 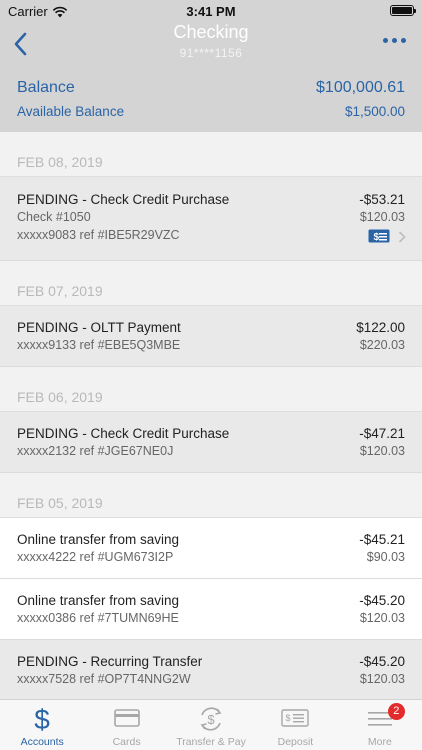 I want to click on tab-label: Accounts, so click(x=42, y=742).